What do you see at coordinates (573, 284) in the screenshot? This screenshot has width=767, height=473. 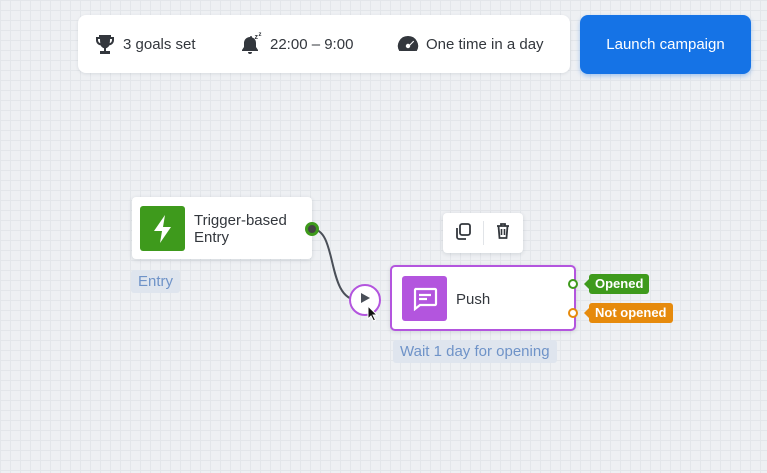 I see `opened-output-port` at bounding box center [573, 284].